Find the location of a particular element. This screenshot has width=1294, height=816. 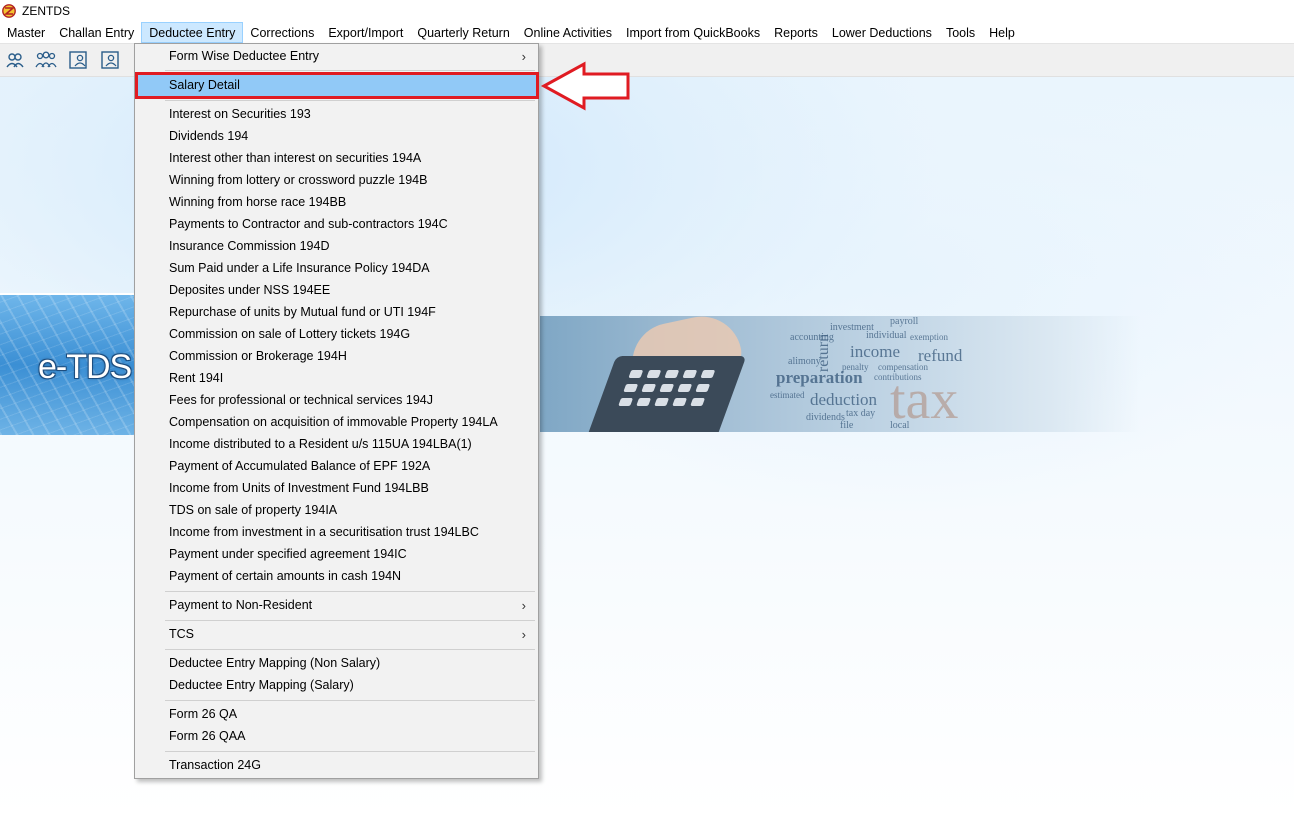

dd-item-194bb: Winning from horse race 194BB is located at coordinates (336, 202).